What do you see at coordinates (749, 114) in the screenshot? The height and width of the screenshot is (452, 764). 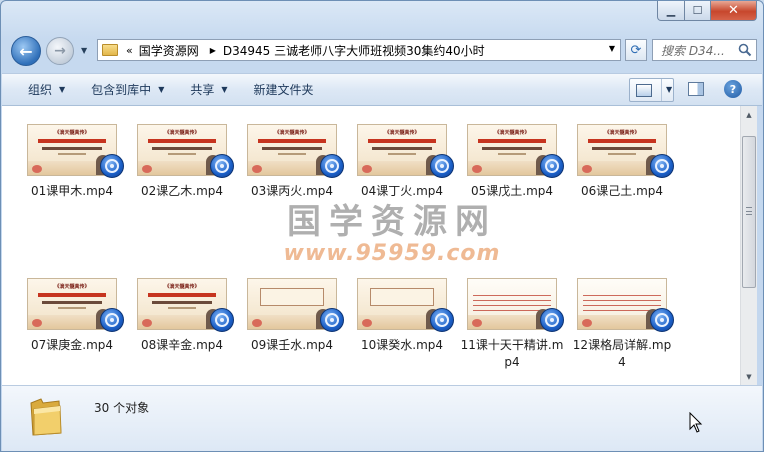 I see `scroll-up-button: ▲` at bounding box center [749, 114].